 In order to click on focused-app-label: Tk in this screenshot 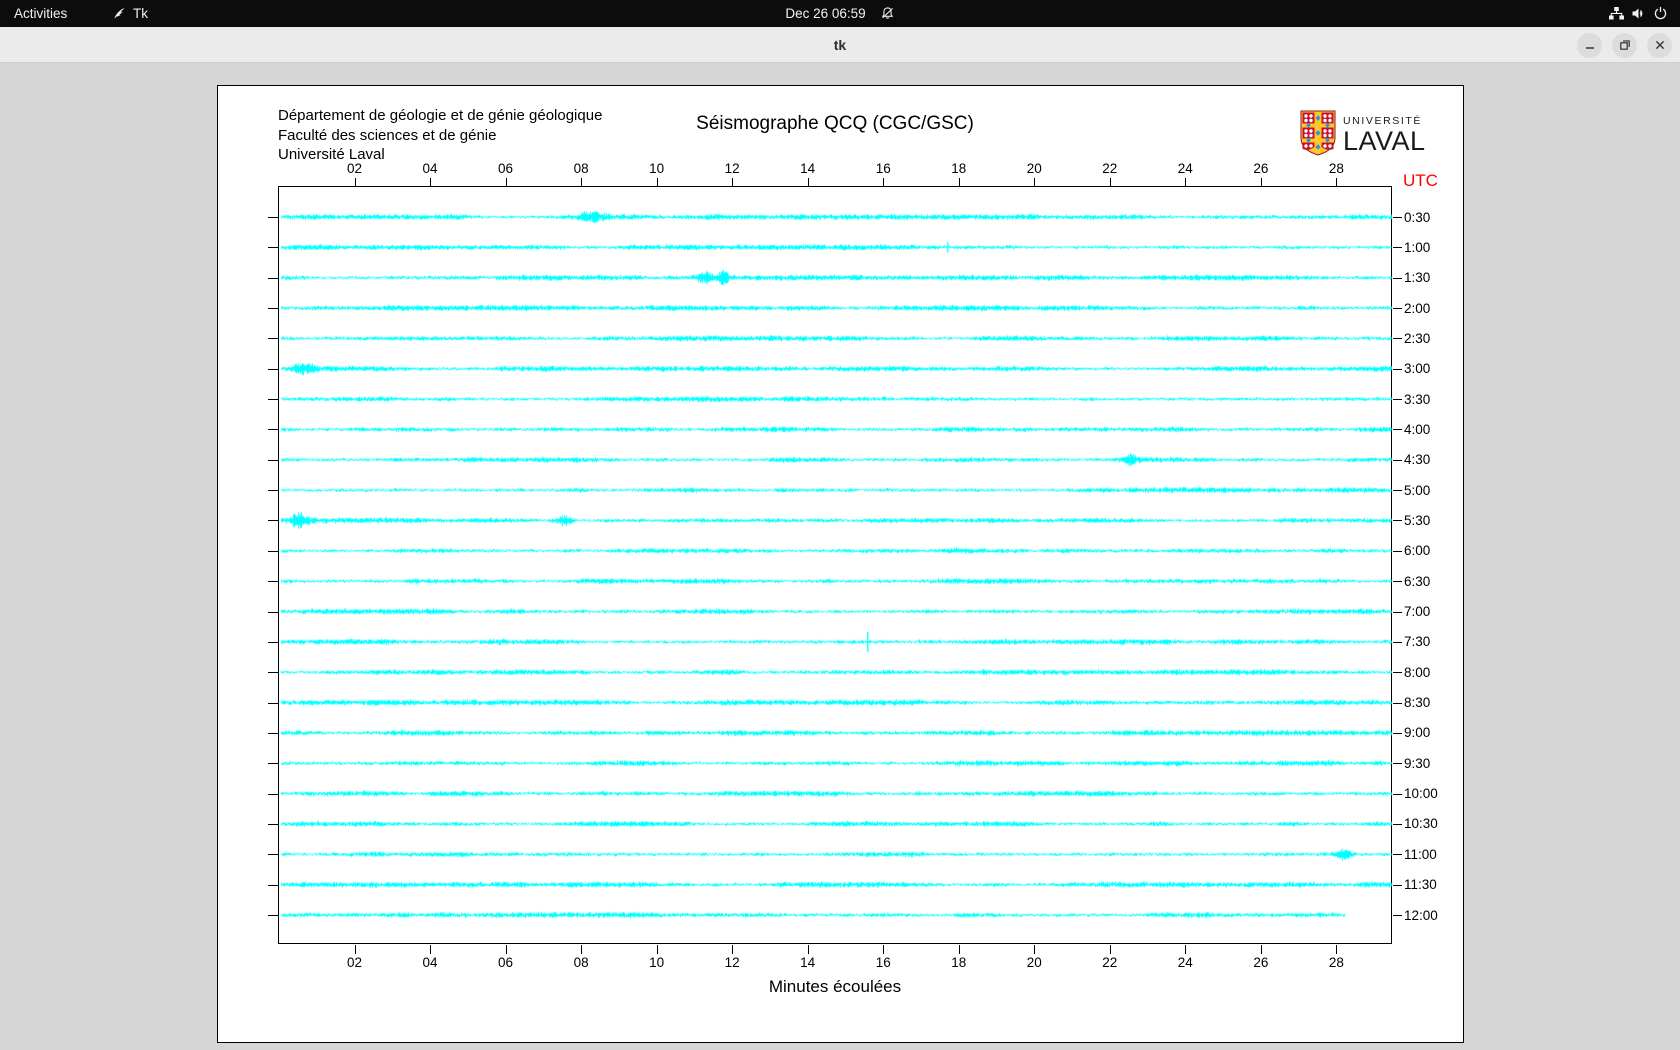, I will do `click(140, 13)`.